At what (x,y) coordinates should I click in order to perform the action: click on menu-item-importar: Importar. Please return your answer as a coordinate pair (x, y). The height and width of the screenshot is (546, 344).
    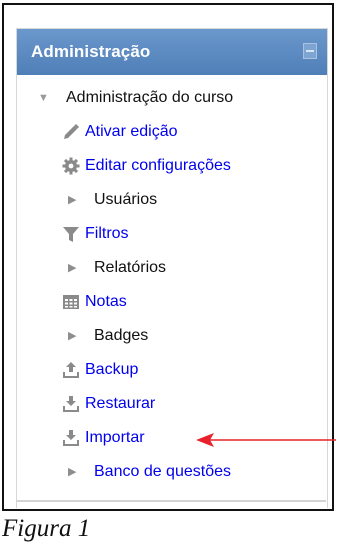
    Looking at the image, I should click on (103, 438).